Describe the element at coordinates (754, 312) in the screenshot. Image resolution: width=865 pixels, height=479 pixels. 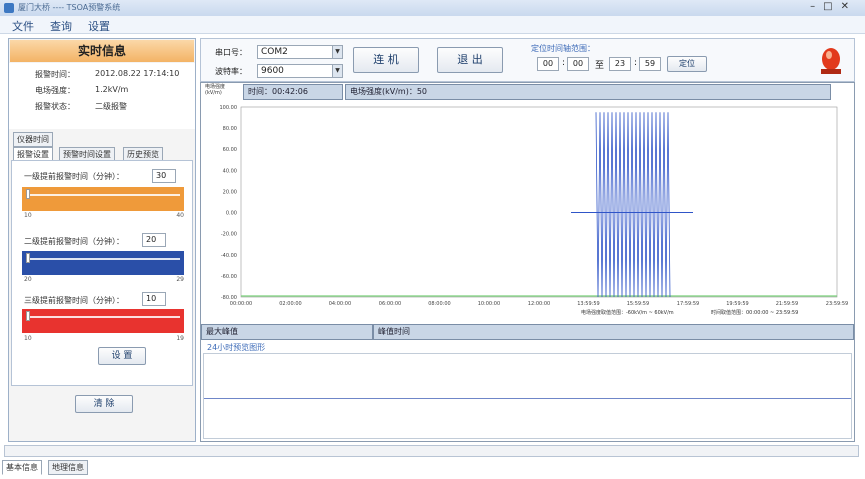
I see `range-note-time: 时间取值范围：00:00:00 ~ 23:59:59` at that location.